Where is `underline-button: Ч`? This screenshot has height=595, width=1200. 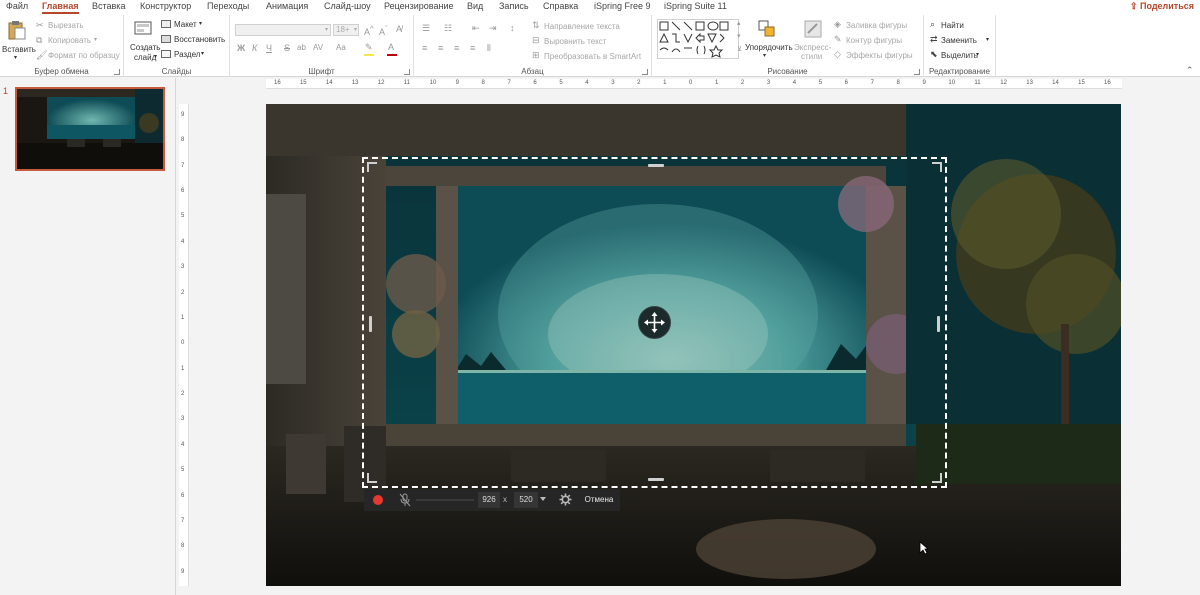 underline-button: Ч is located at coordinates (269, 48).